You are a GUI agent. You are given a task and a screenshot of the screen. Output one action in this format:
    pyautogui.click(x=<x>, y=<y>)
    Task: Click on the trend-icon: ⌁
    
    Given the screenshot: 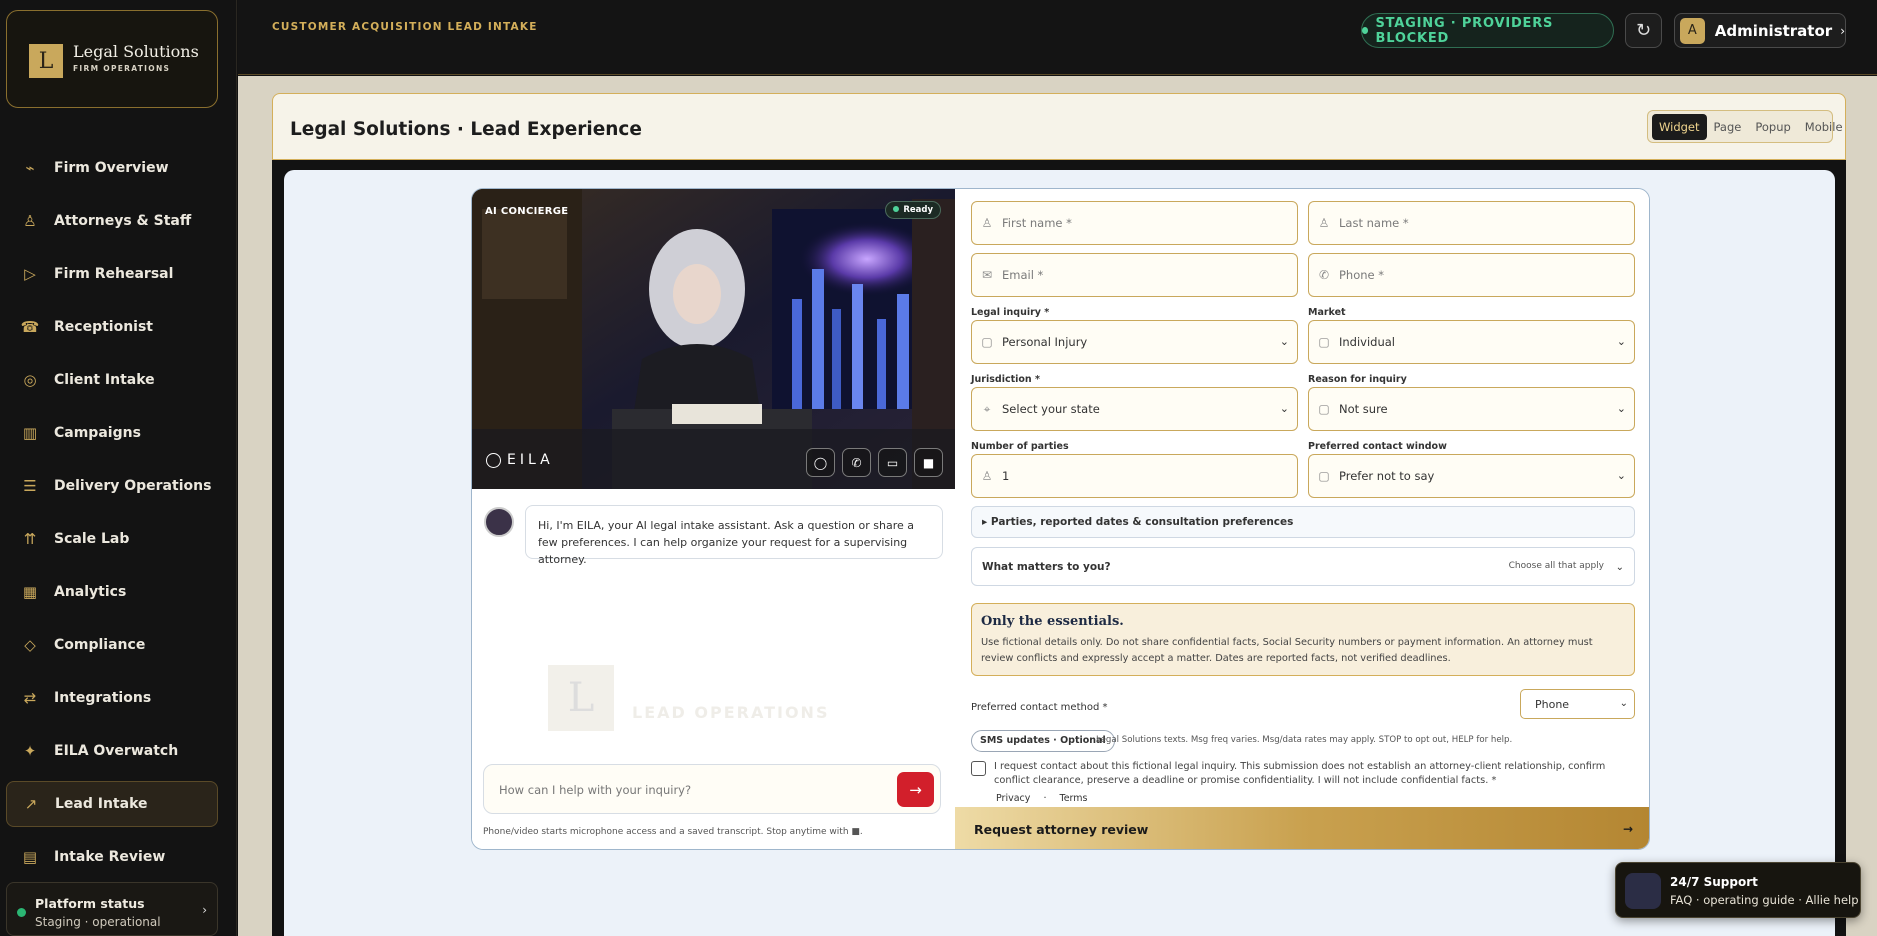 What is the action you would take?
    pyautogui.click(x=30, y=168)
    